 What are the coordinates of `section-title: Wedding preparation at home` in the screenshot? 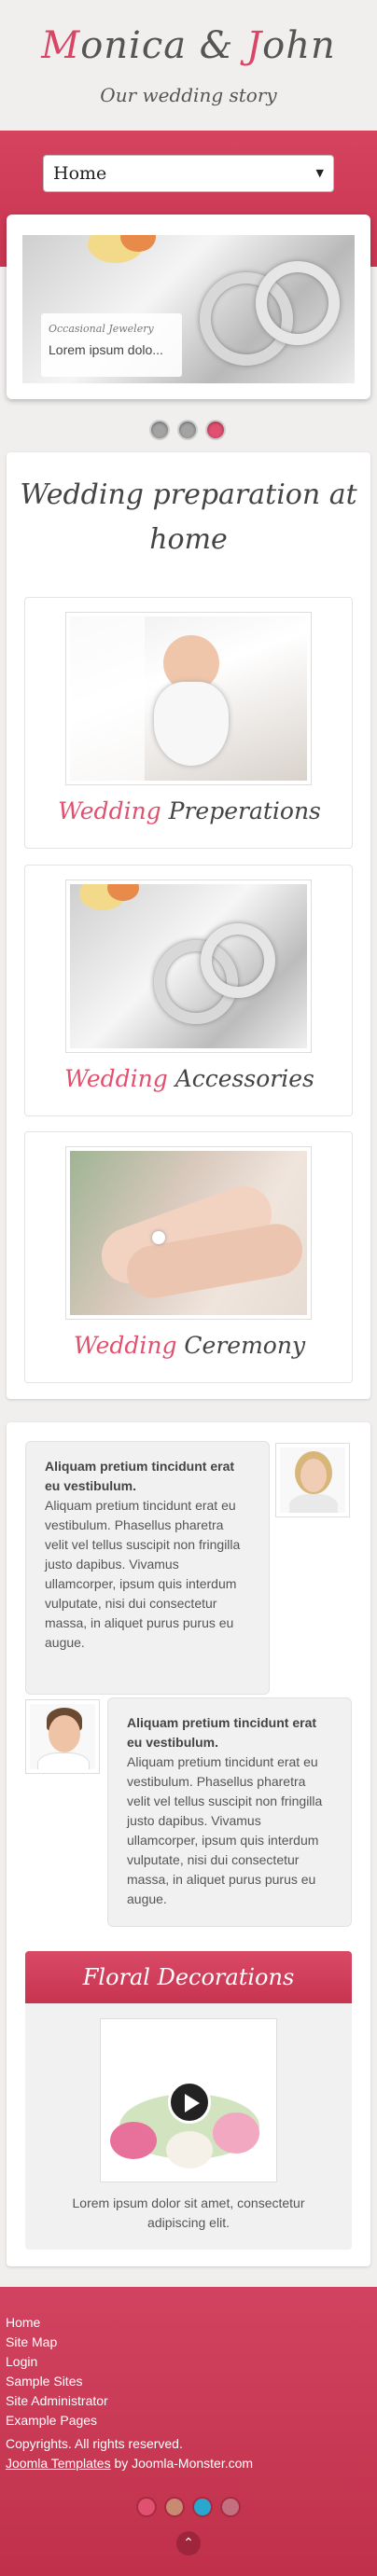 It's located at (188, 517).